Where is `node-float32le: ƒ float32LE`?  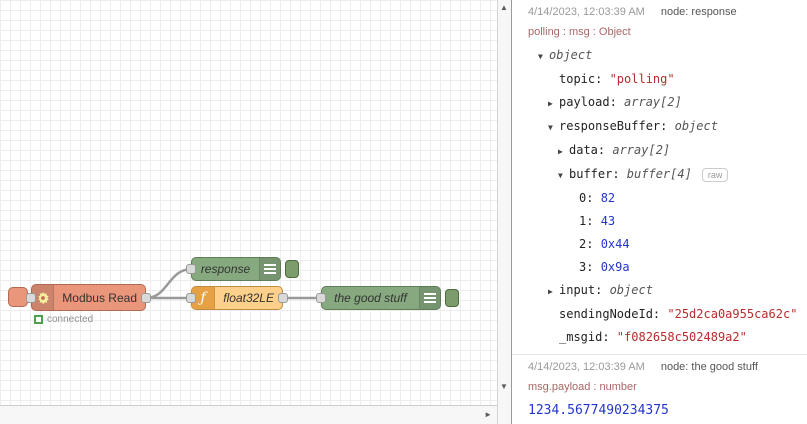 node-float32le: ƒ float32LE is located at coordinates (237, 298).